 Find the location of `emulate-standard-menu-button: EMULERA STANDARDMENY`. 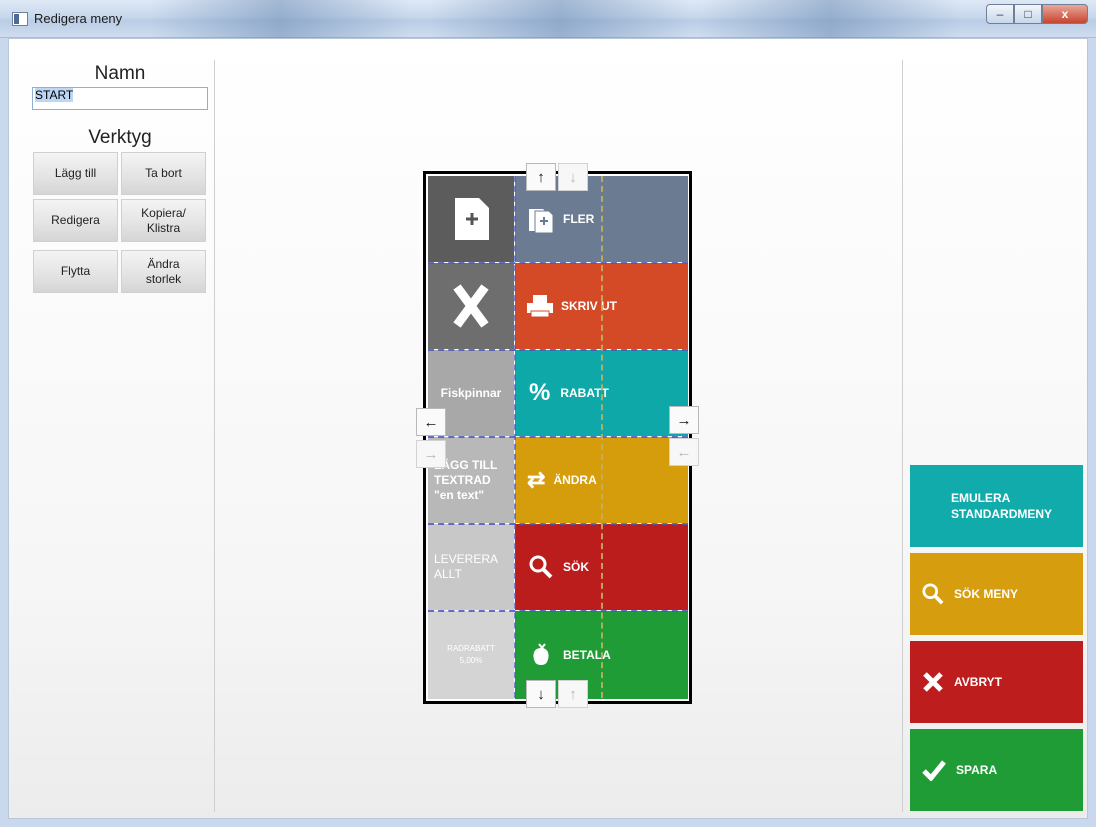

emulate-standard-menu-button: EMULERA STANDARDMENY is located at coordinates (996, 506).